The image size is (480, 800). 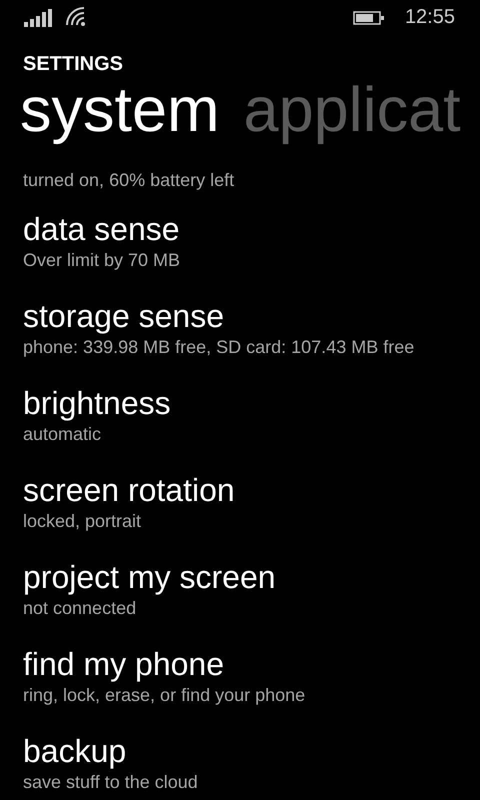 What do you see at coordinates (129, 490) in the screenshot?
I see `setting-title: screen rotation` at bounding box center [129, 490].